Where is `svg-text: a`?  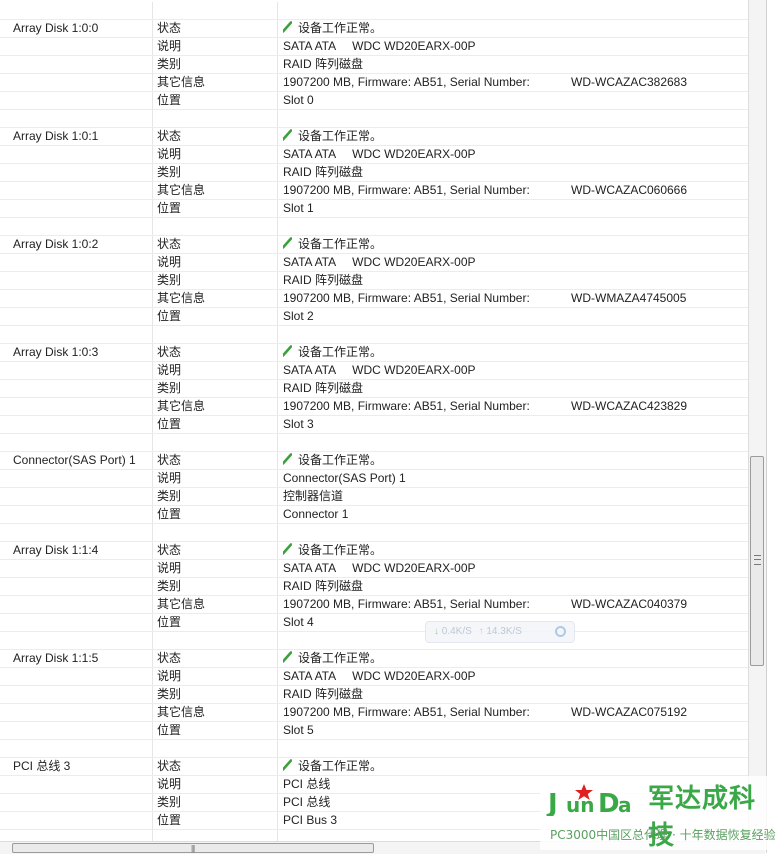
svg-text: a is located at coordinates (625, 804).